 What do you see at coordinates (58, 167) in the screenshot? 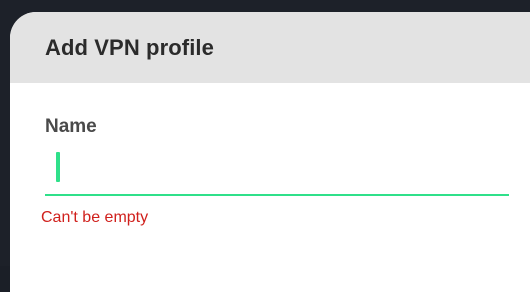
I see `text-cursor` at bounding box center [58, 167].